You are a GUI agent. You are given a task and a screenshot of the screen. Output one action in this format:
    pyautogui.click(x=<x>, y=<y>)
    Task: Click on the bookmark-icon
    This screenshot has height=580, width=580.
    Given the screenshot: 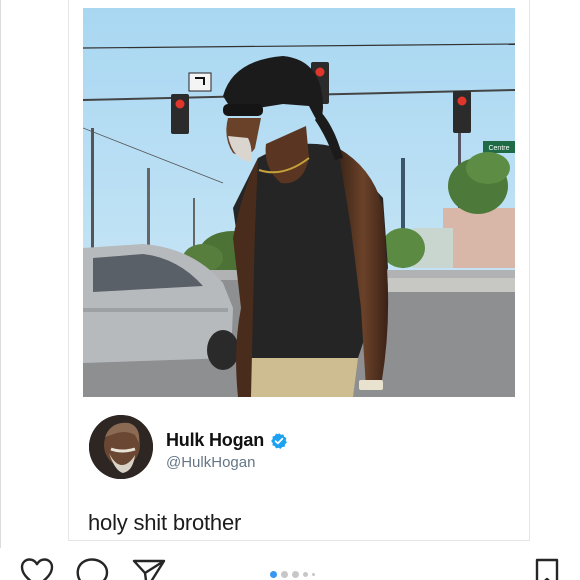 What is the action you would take?
    pyautogui.click(x=547, y=569)
    